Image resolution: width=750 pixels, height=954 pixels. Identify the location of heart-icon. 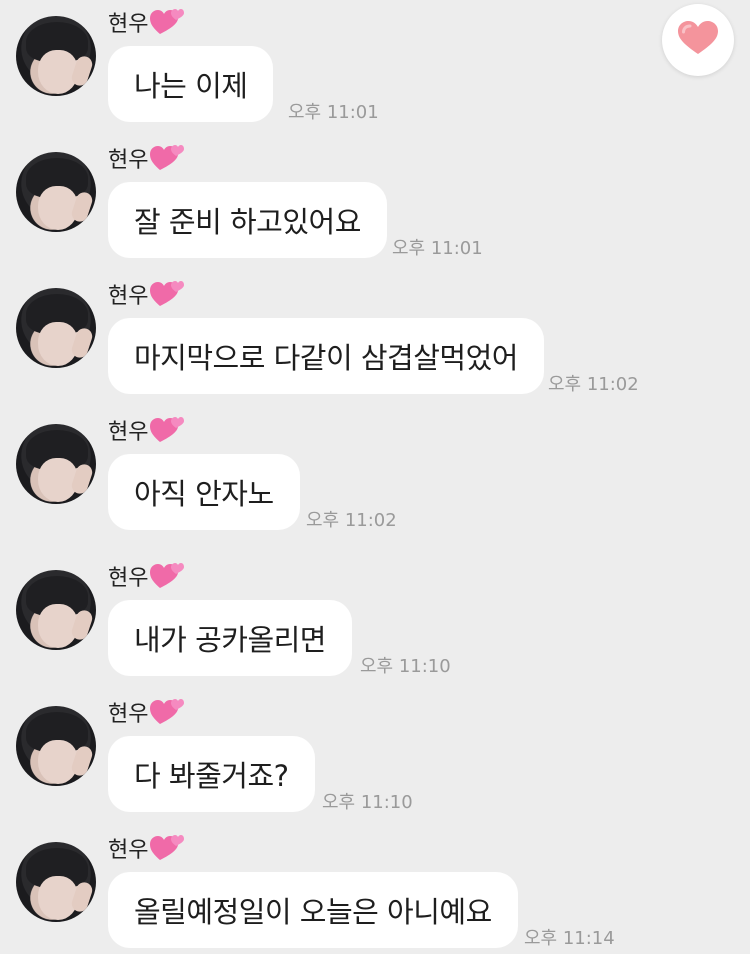
(698, 40).